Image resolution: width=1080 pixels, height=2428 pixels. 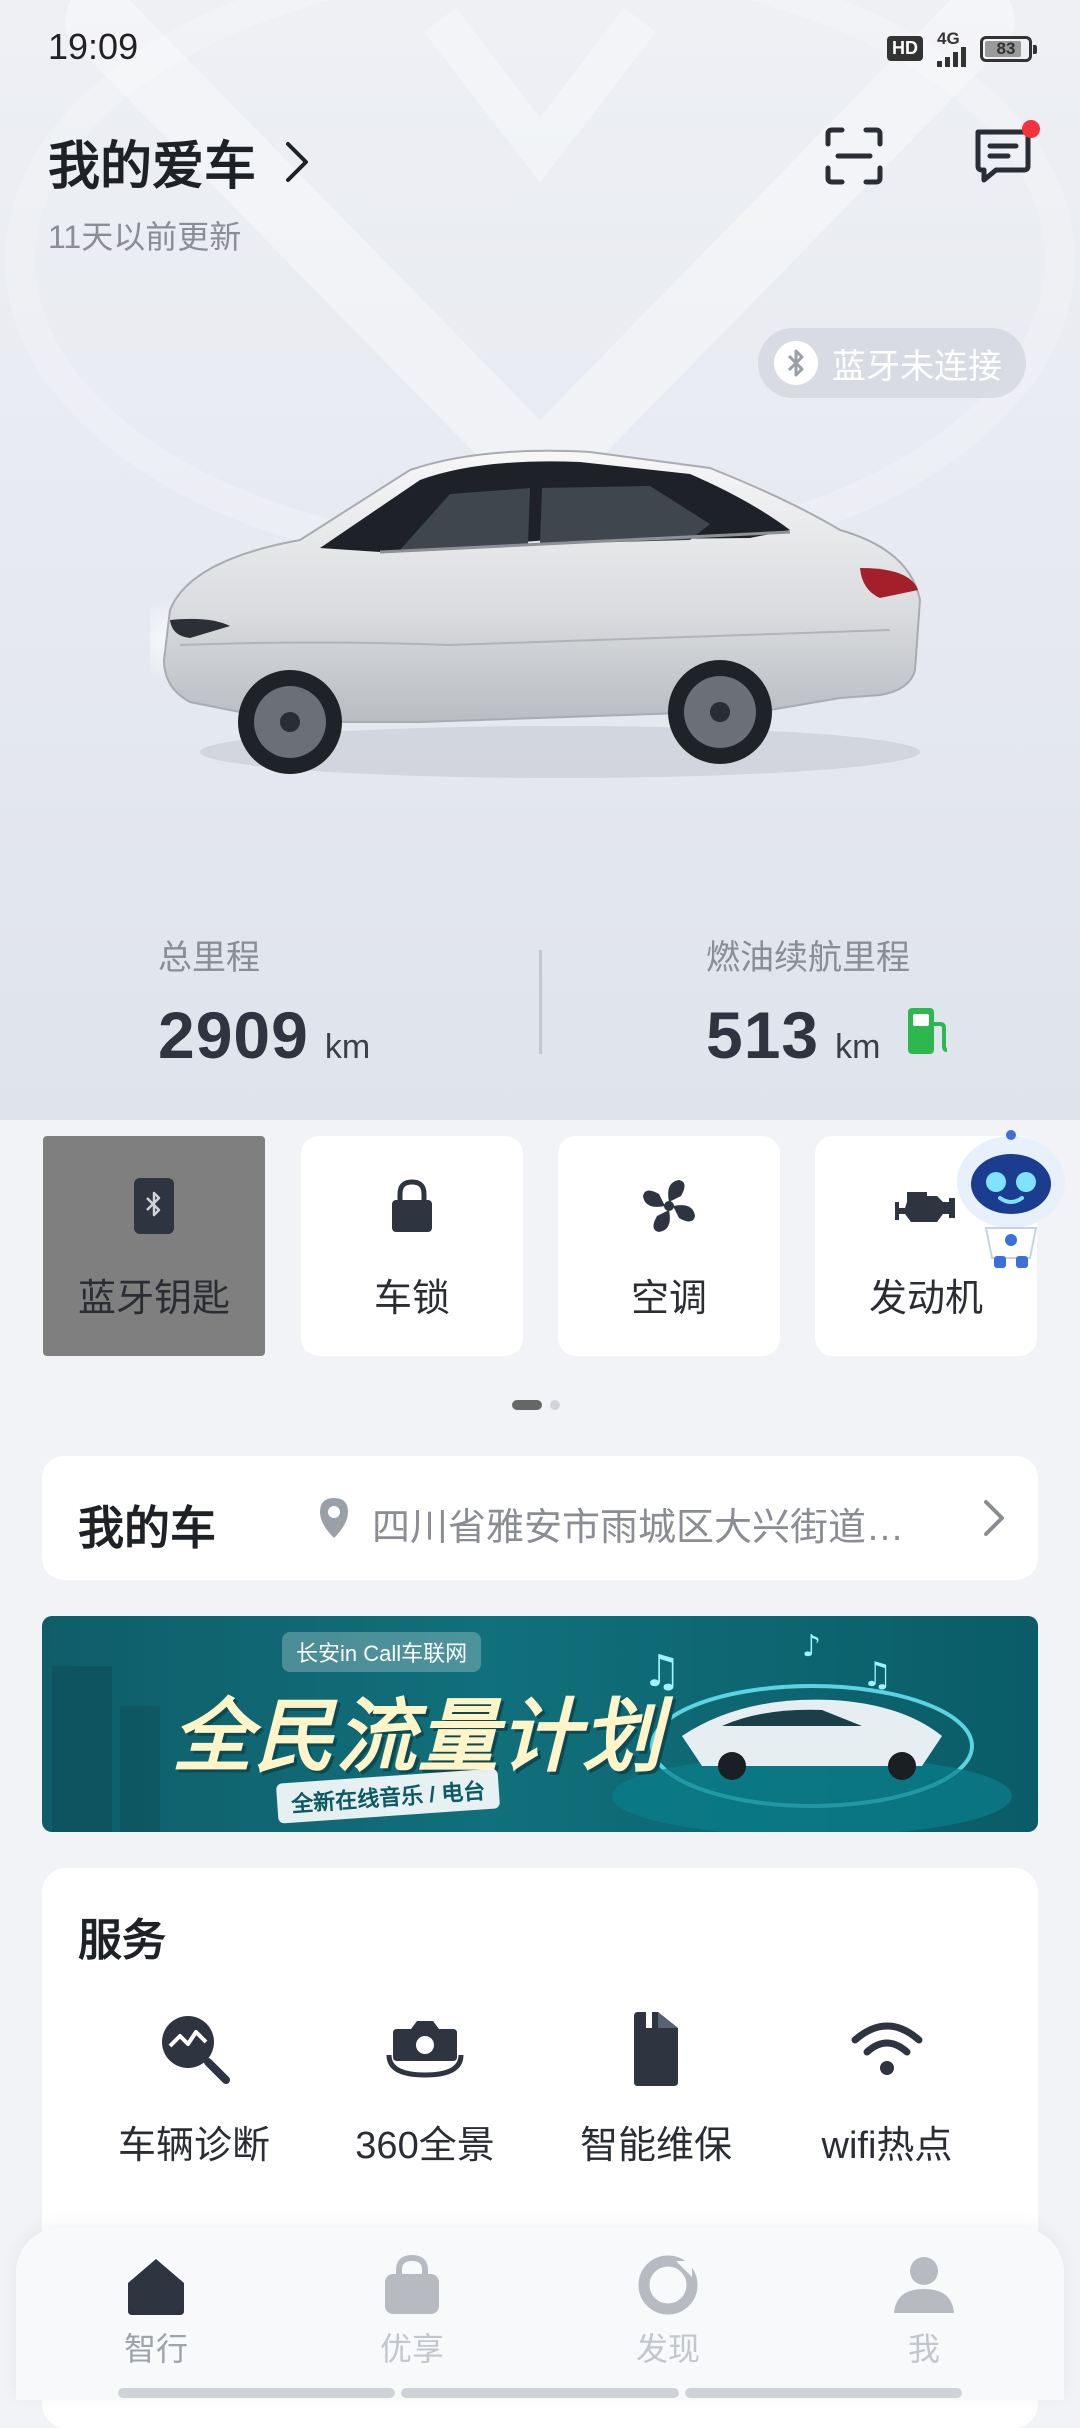 What do you see at coordinates (655, 2146) in the screenshot?
I see `service-label: 智能维保` at bounding box center [655, 2146].